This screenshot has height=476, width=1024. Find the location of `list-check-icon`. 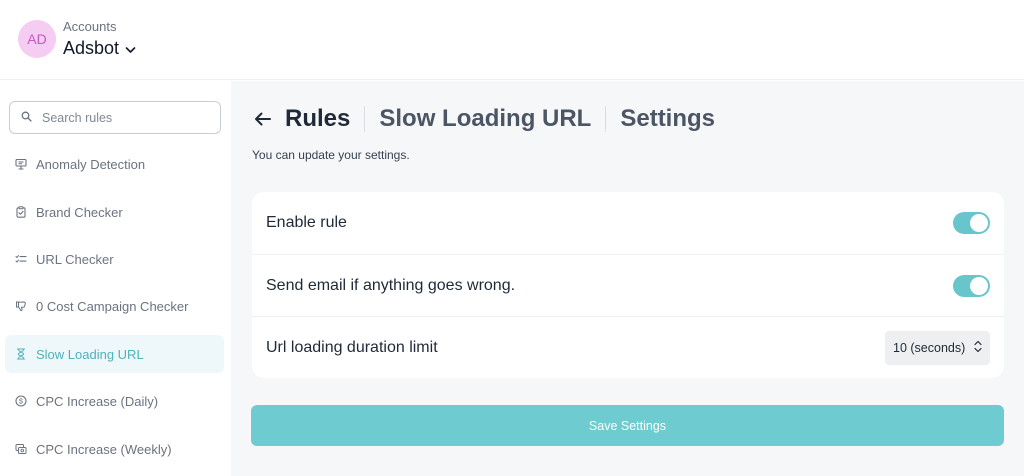

list-check-icon is located at coordinates (21, 259).